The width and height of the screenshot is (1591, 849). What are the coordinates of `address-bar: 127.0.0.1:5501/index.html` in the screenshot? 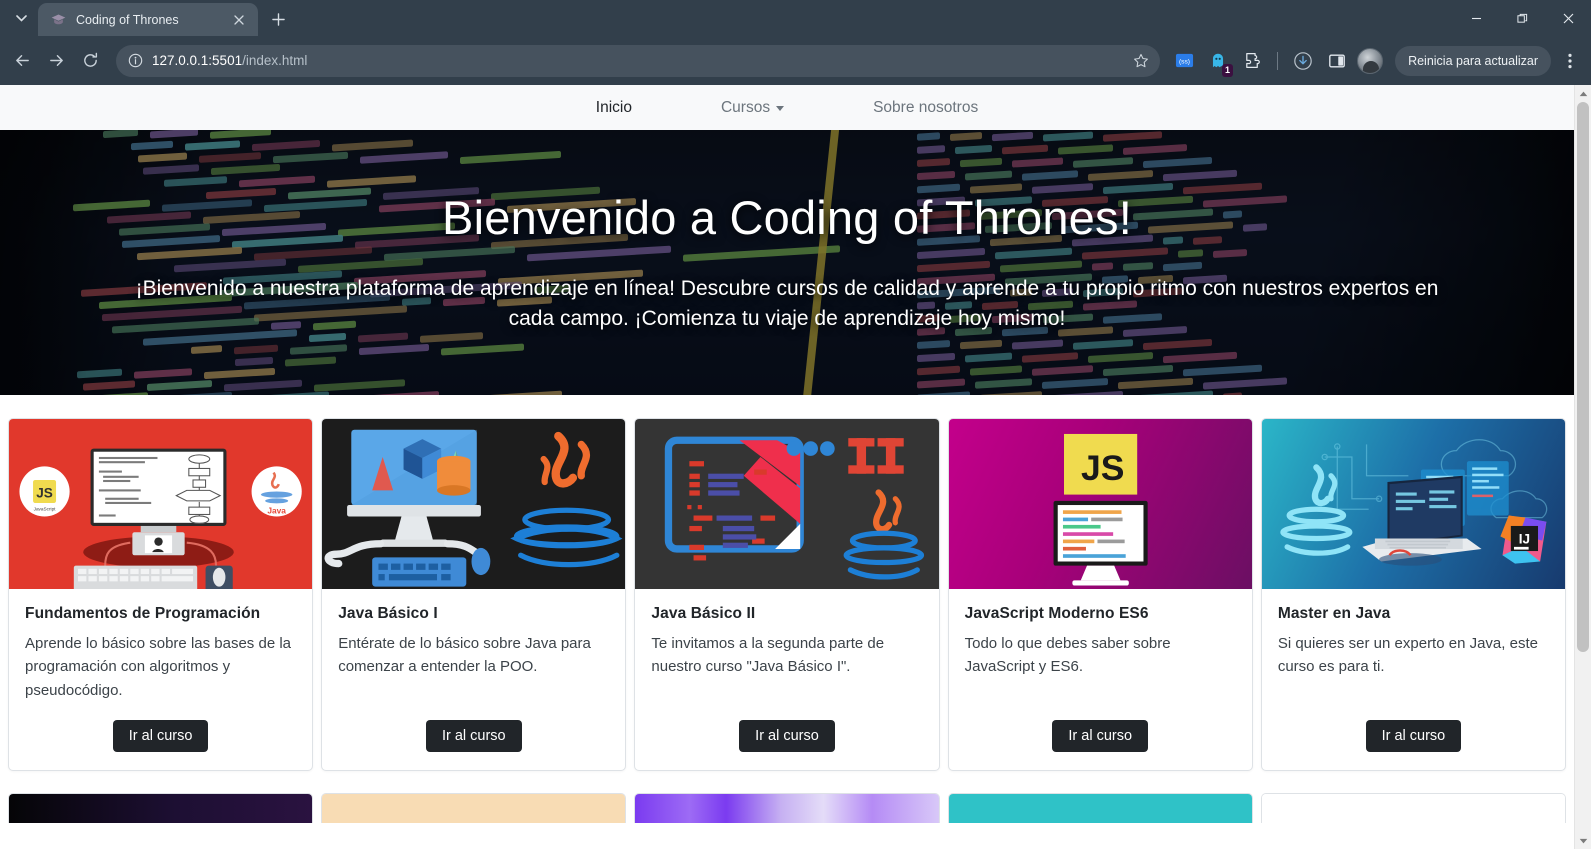 It's located at (638, 60).